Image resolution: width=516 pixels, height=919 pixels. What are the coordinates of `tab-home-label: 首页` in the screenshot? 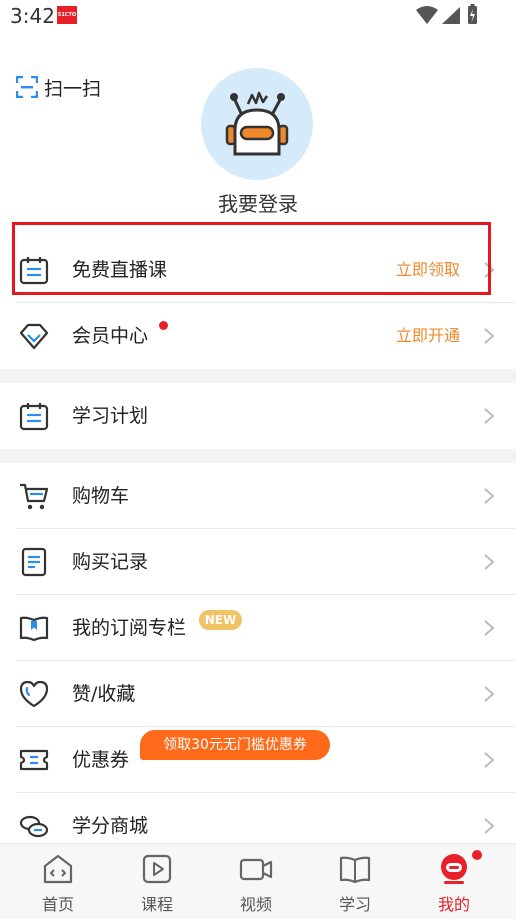 It's located at (57, 904).